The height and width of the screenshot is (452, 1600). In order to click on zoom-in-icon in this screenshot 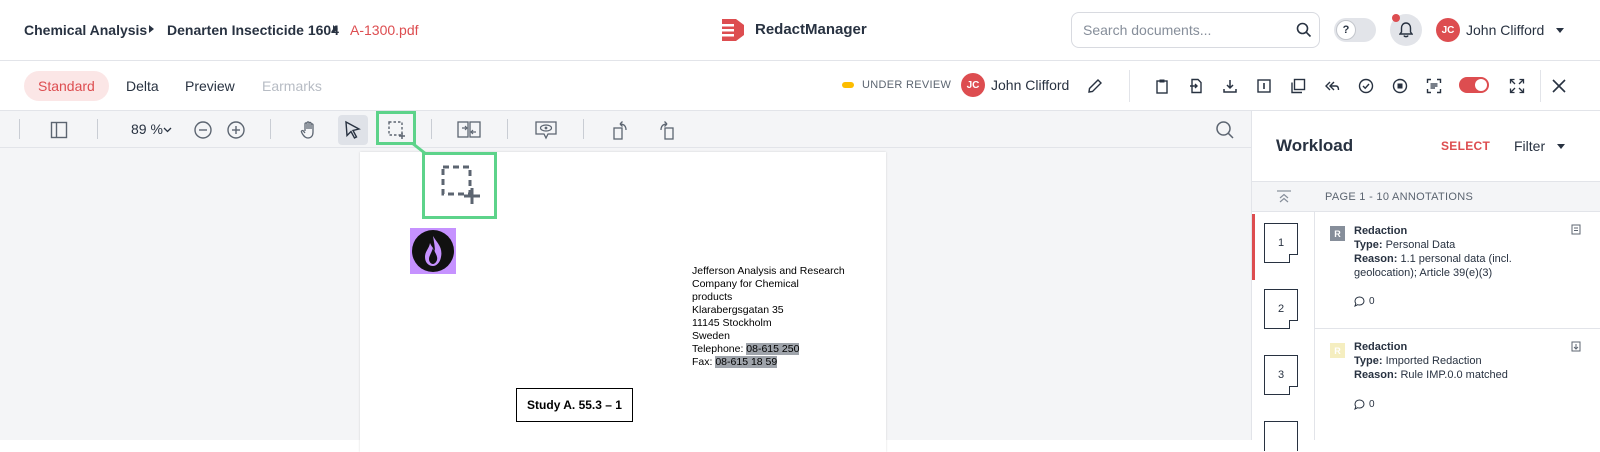, I will do `click(236, 130)`.